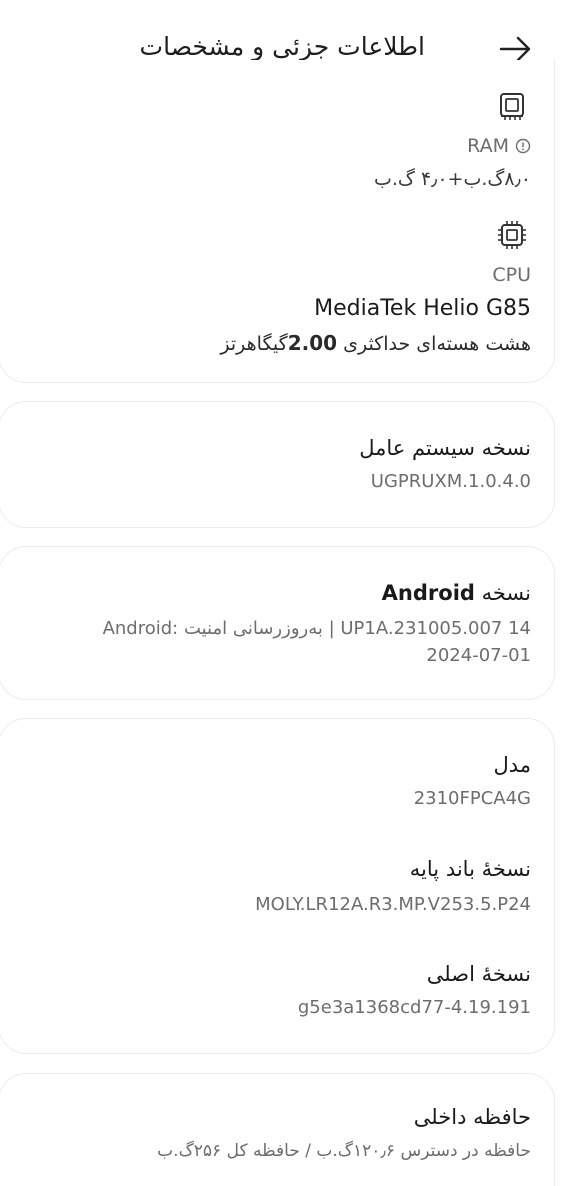  Describe the element at coordinates (445, 448) in the screenshot. I see `os-version-label: نسخه سیستم عامل` at that location.